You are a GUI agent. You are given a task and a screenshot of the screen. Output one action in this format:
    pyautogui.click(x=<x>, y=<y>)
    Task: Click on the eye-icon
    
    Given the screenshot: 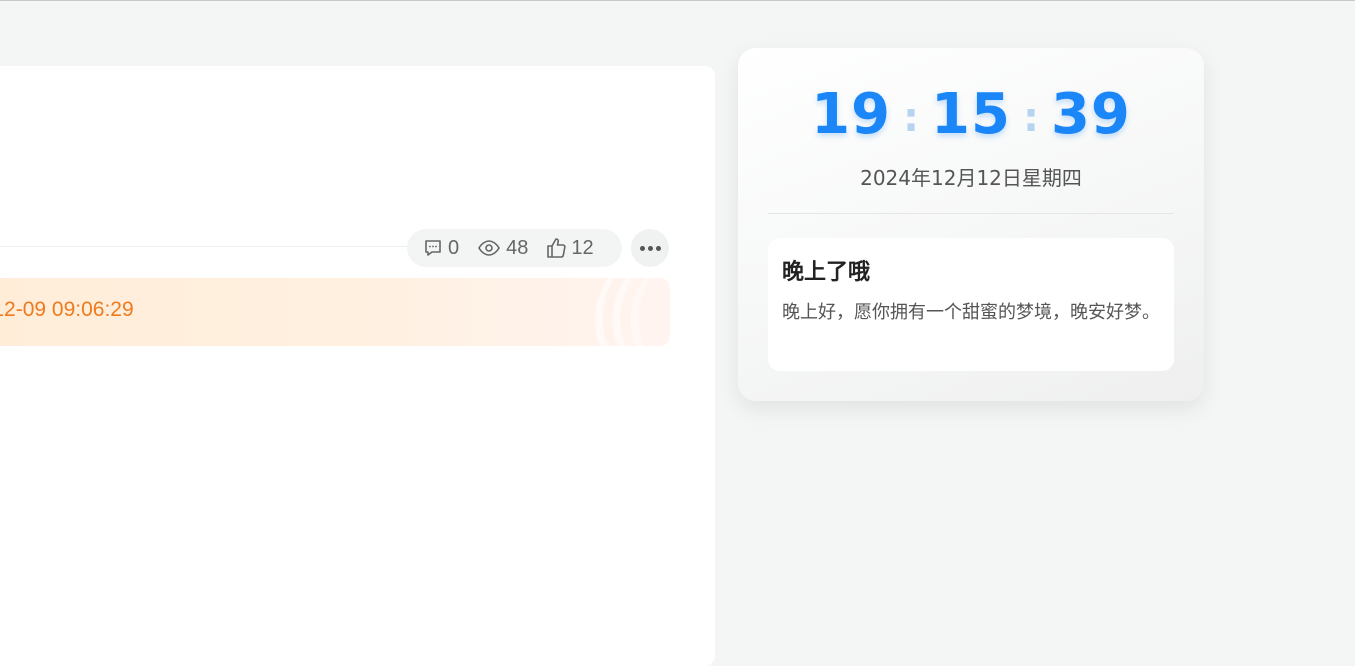 What is the action you would take?
    pyautogui.click(x=489, y=248)
    